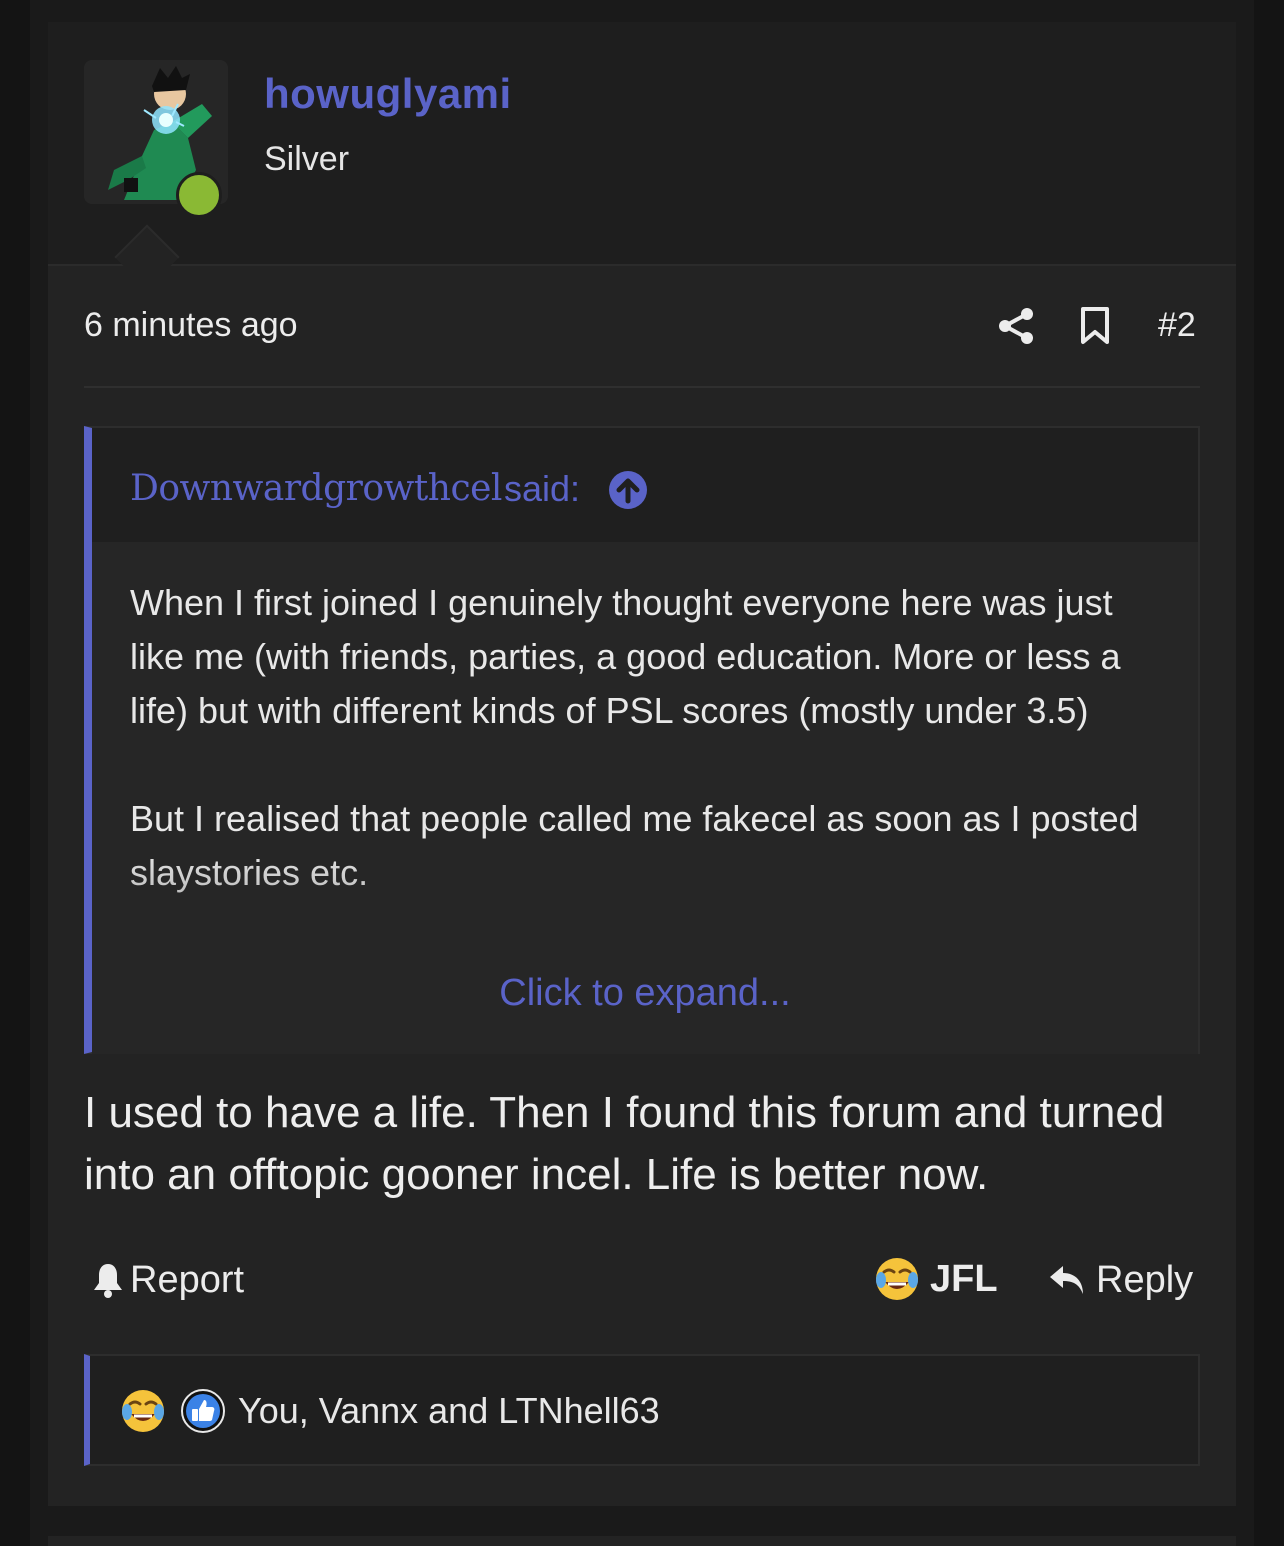 This screenshot has width=1284, height=1546. What do you see at coordinates (1145, 1279) in the screenshot?
I see `reply-label: Reply` at bounding box center [1145, 1279].